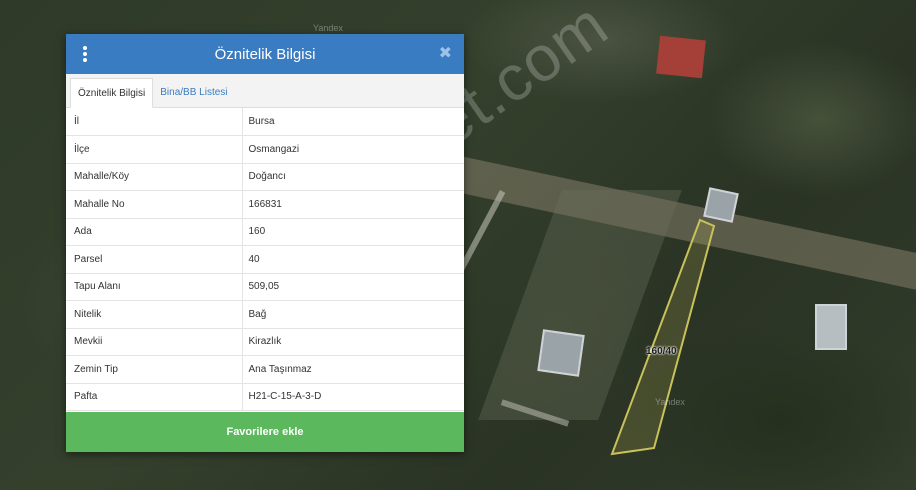 The height and width of the screenshot is (490, 916). What do you see at coordinates (353, 287) in the screenshot?
I see `row-value: 509,05` at bounding box center [353, 287].